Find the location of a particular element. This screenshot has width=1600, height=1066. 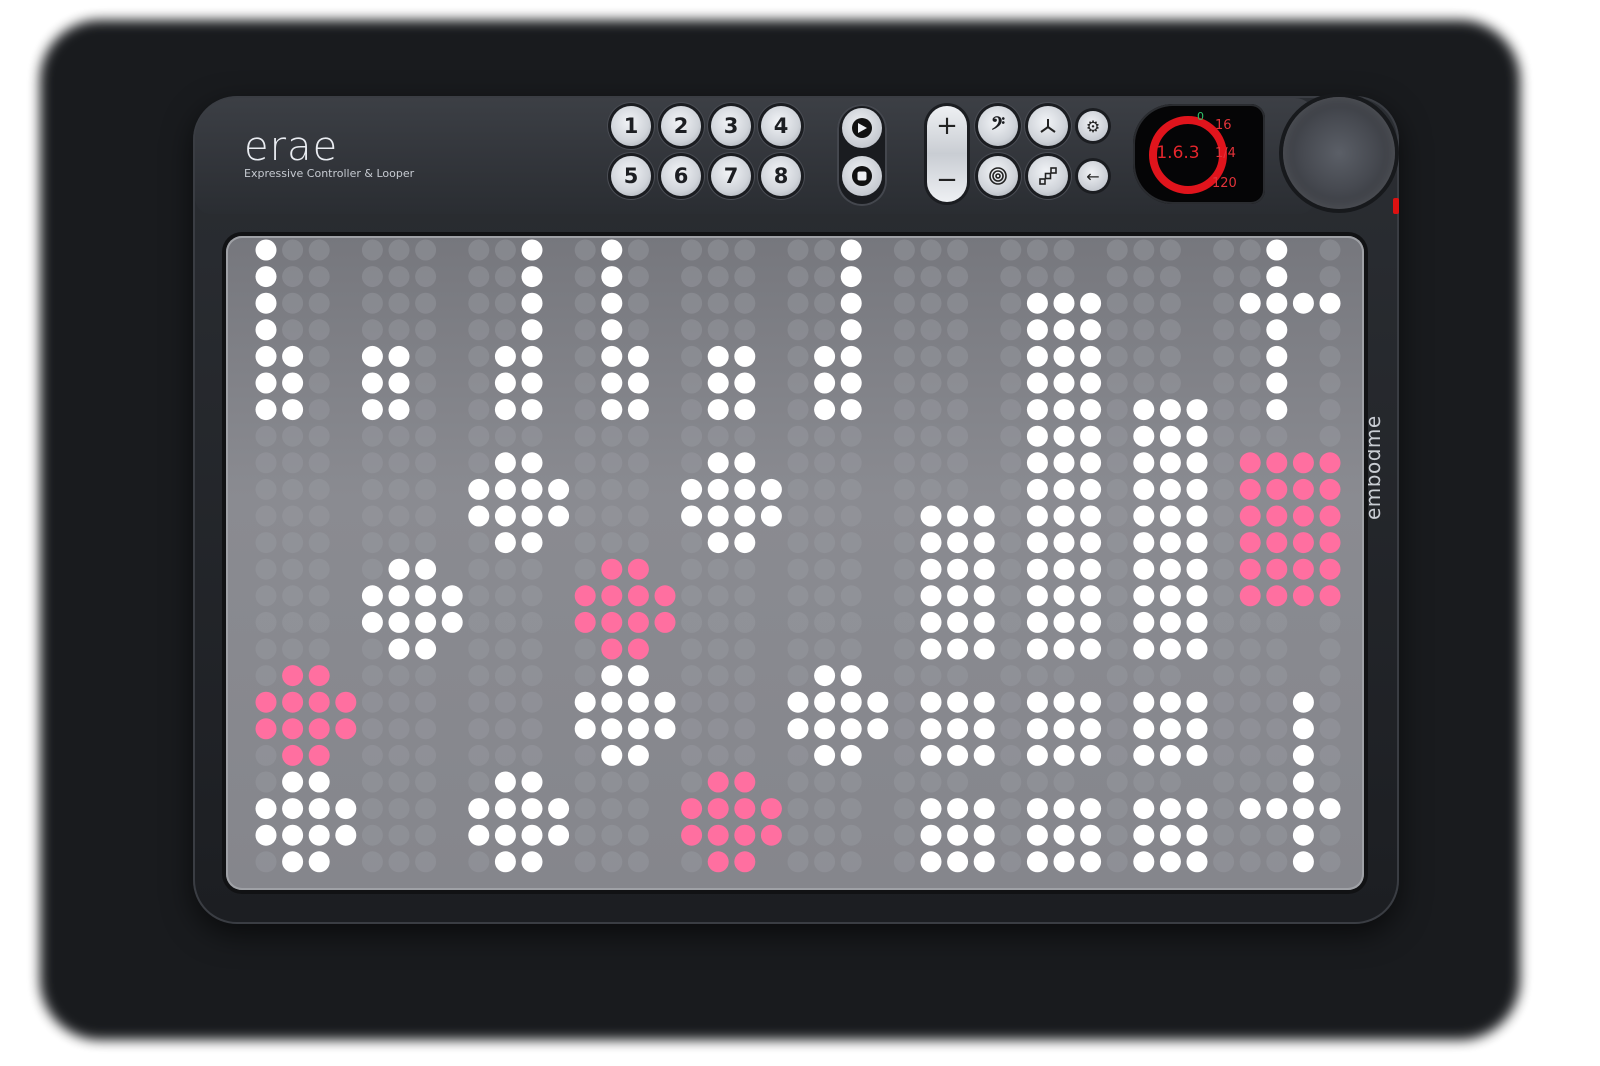

play-icon is located at coordinates (862, 128).